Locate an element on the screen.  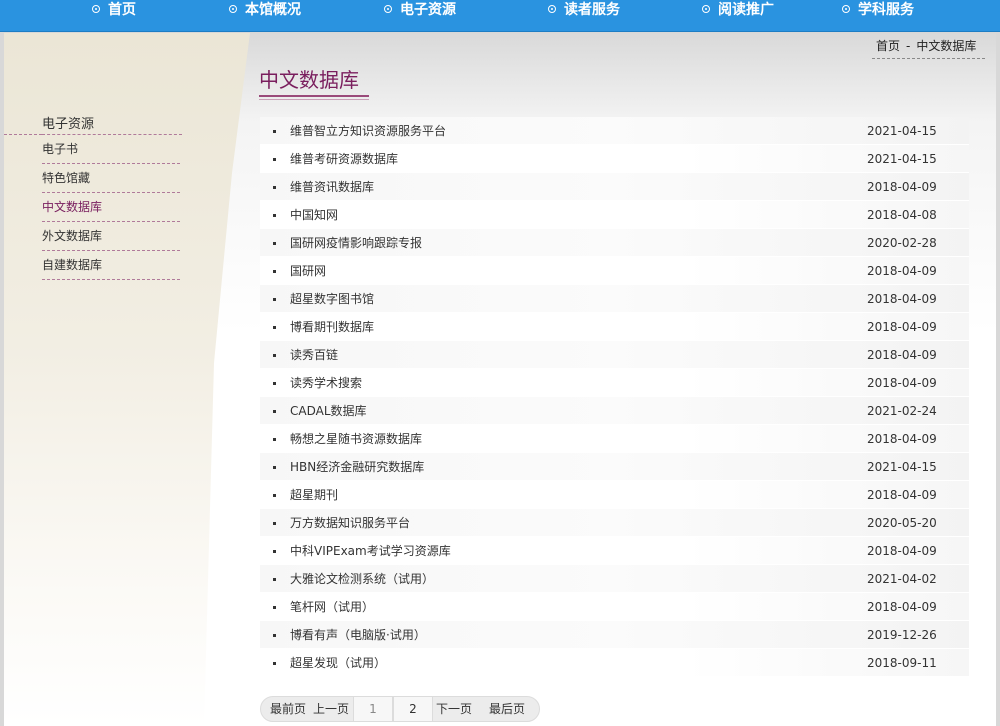
list-item: 维普资讯数据库 2018-04-09 is located at coordinates (614, 187).